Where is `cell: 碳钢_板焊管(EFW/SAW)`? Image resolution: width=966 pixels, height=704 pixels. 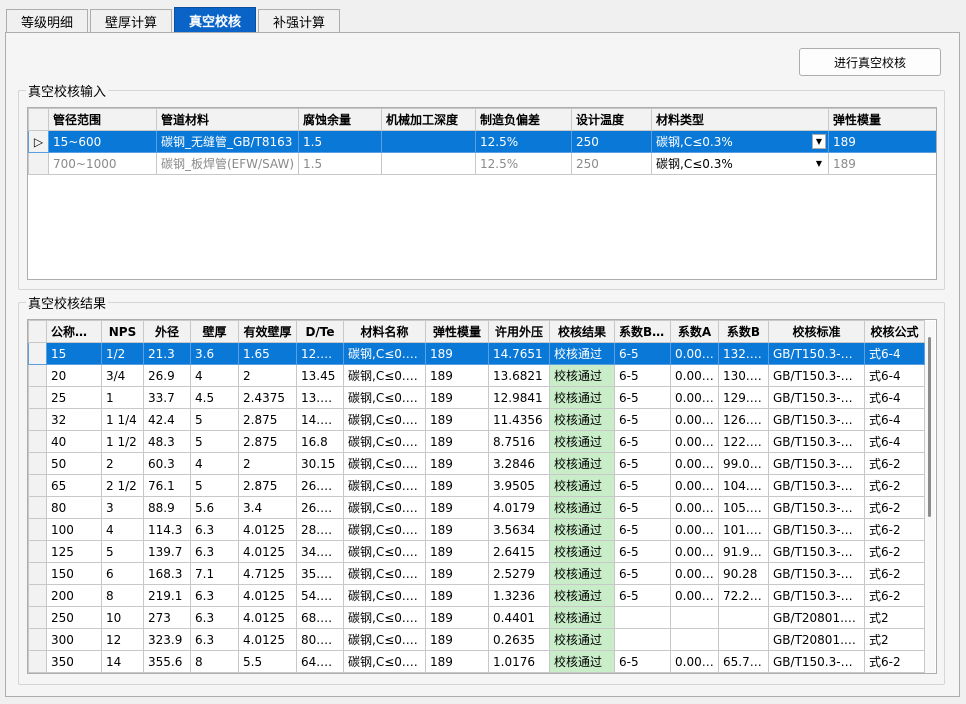
cell: 碳钢_板焊管(EFW/SAW) is located at coordinates (227, 163).